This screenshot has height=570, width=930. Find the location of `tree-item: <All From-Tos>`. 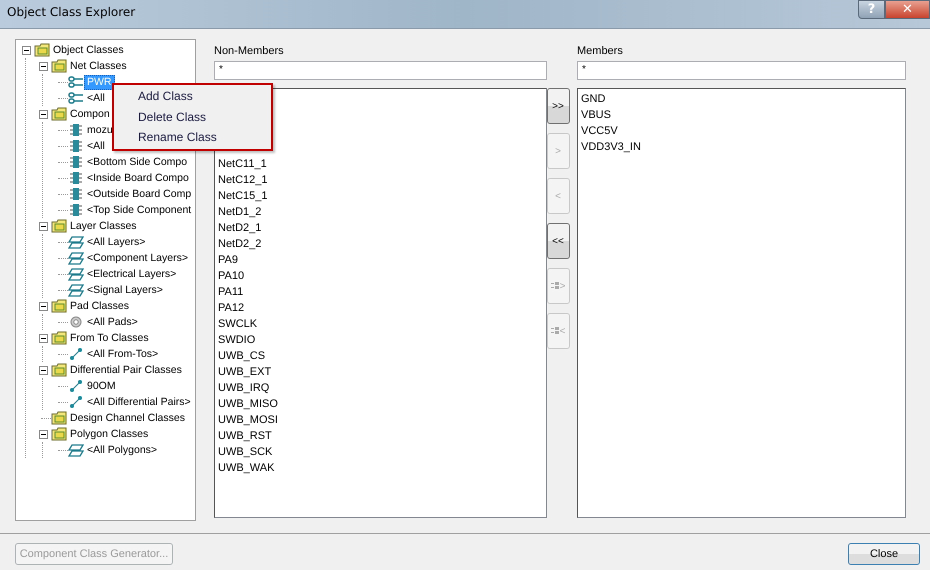

tree-item: <All From-Tos> is located at coordinates (123, 354).